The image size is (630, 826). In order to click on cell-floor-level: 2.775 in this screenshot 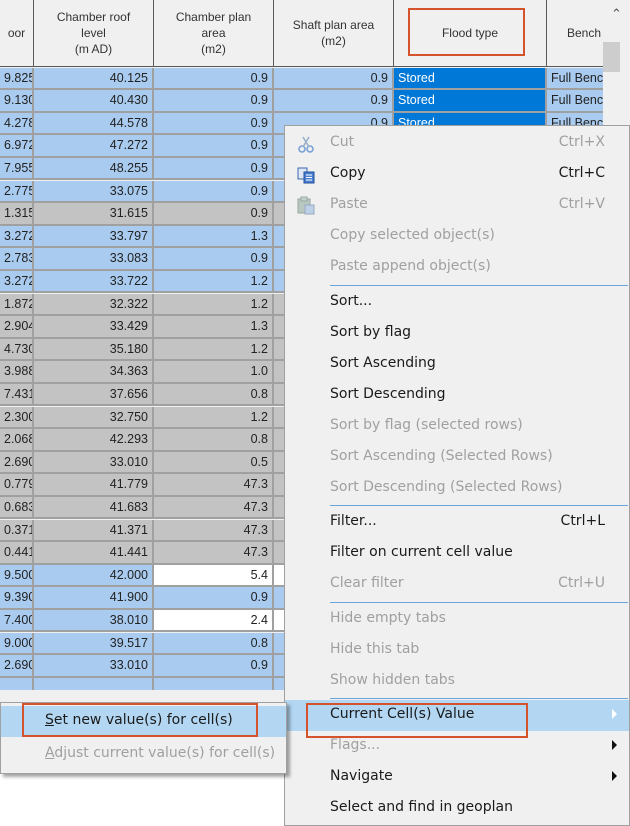, I will do `click(17, 192)`.